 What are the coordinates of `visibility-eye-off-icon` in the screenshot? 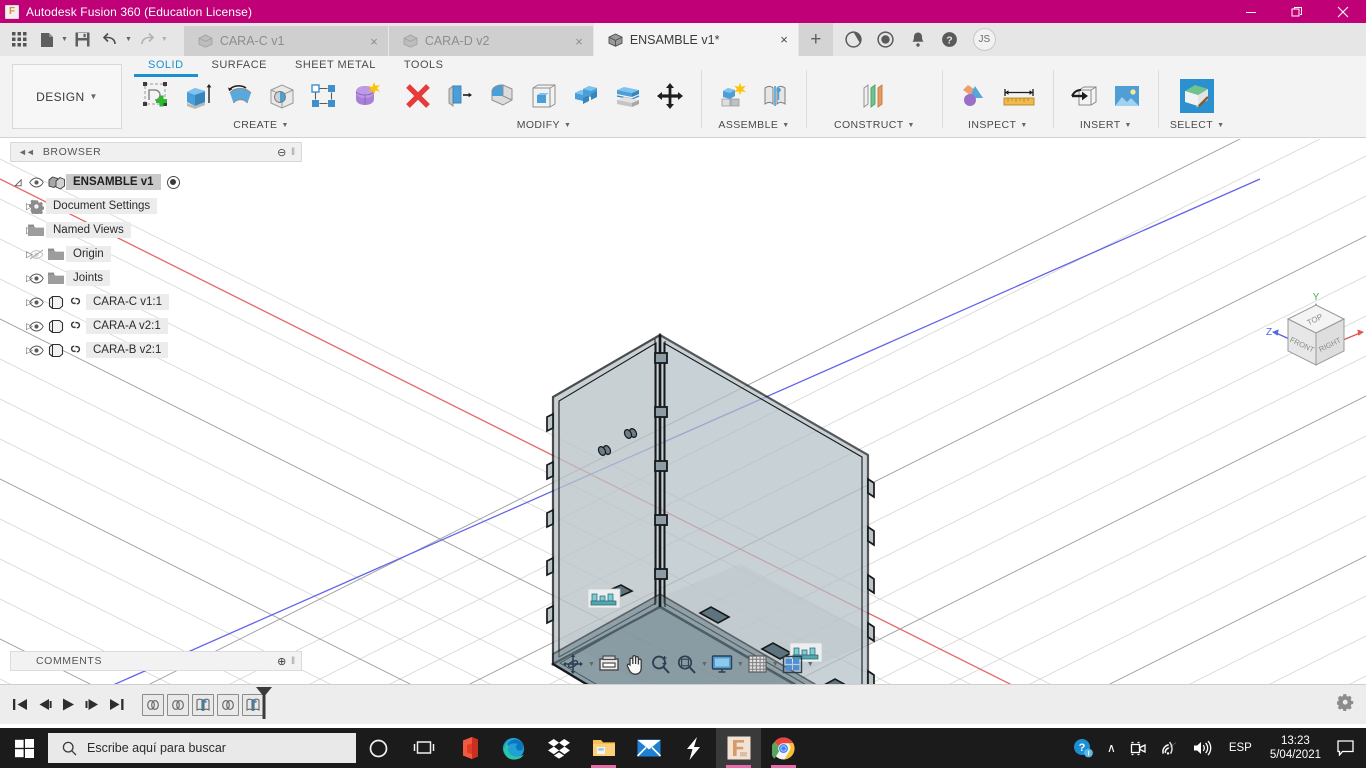 It's located at (36, 254).